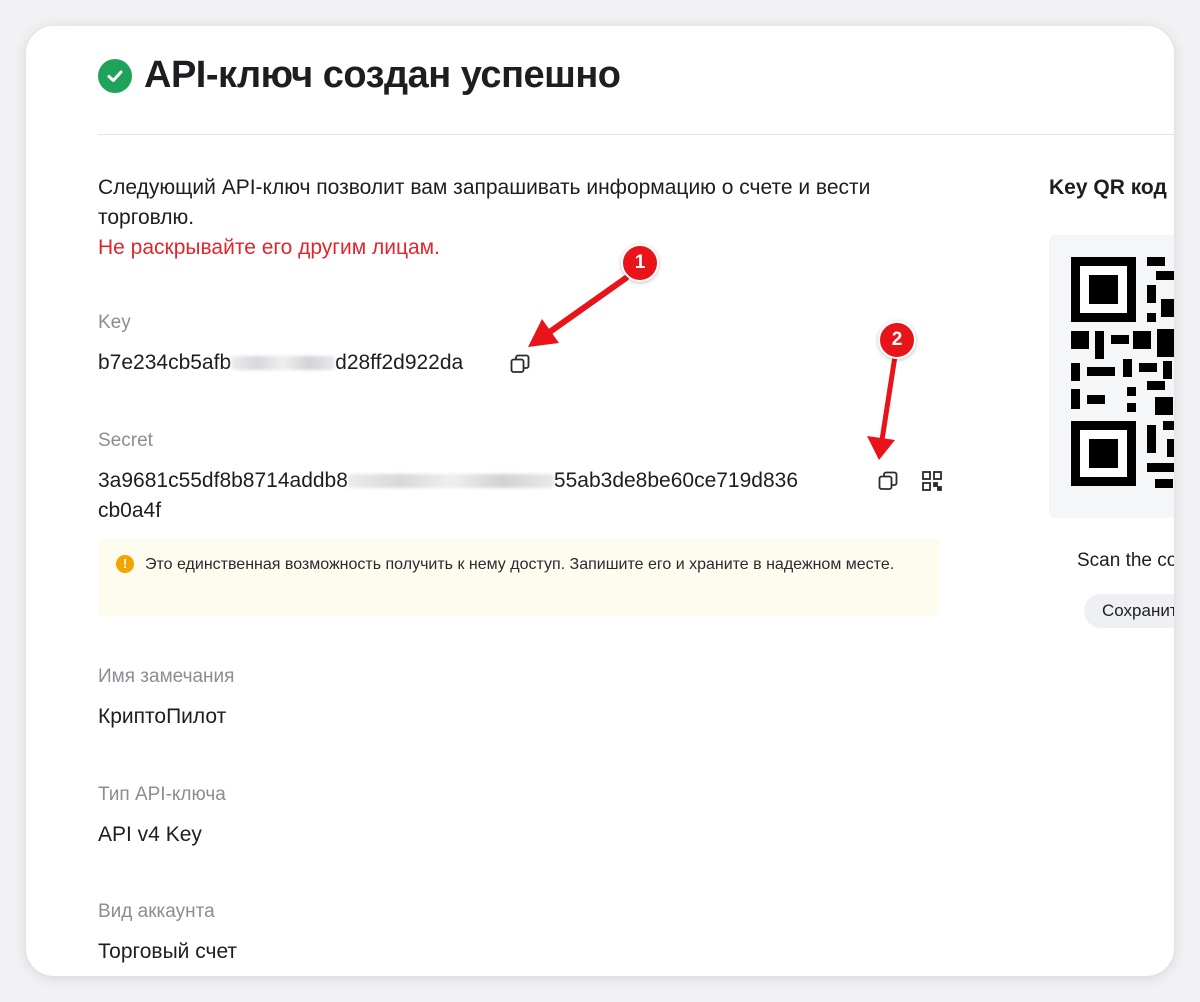 This screenshot has height=1002, width=1200. I want to click on intro-warning: Не раскрывайте его другим лицам., so click(269, 247).